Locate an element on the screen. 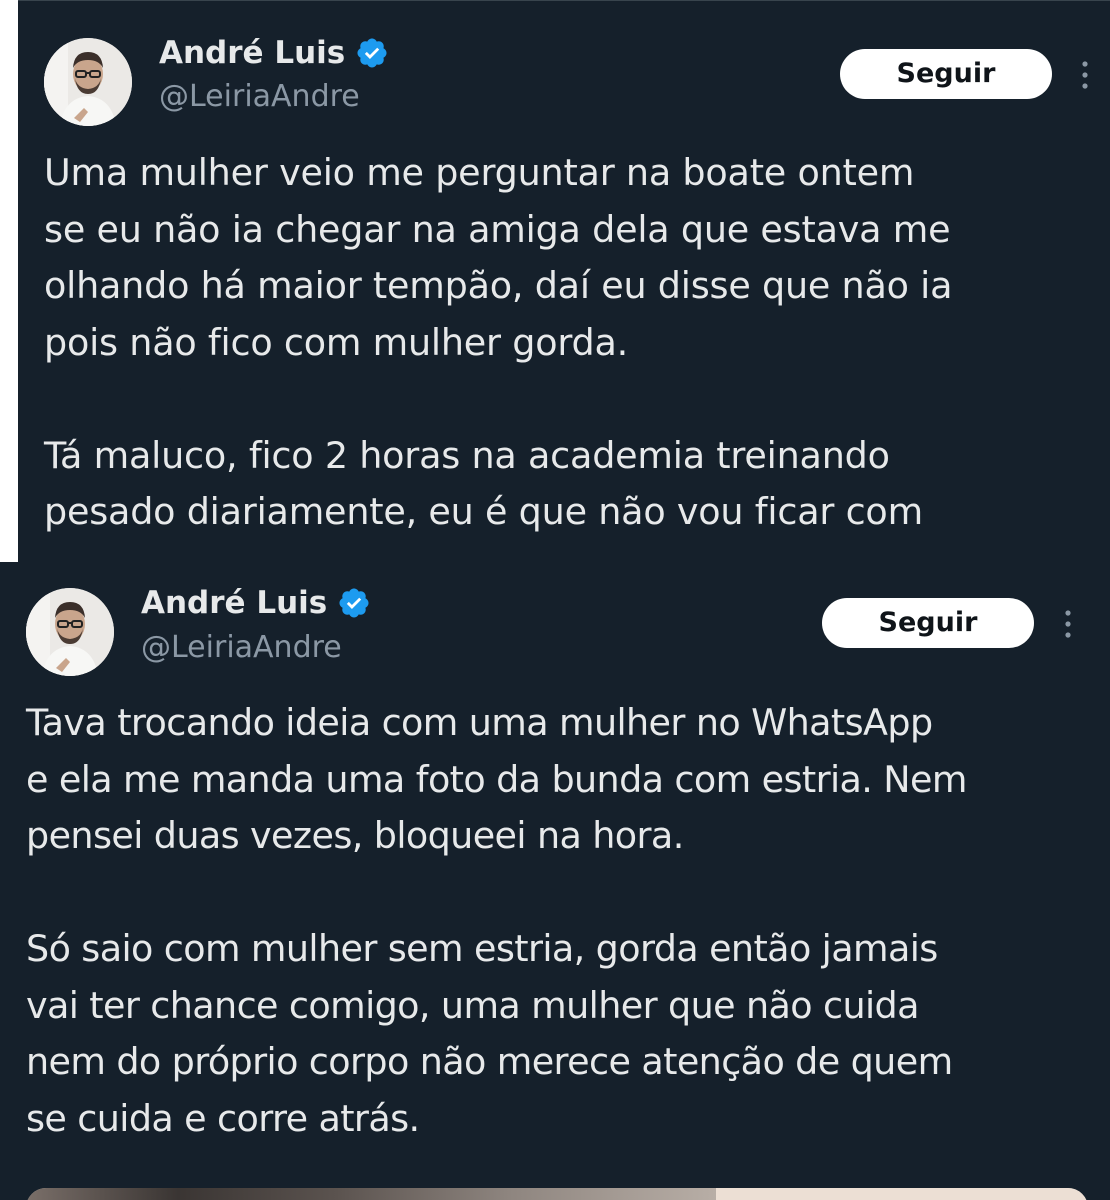  tweet-media is located at coordinates (557, 1194).